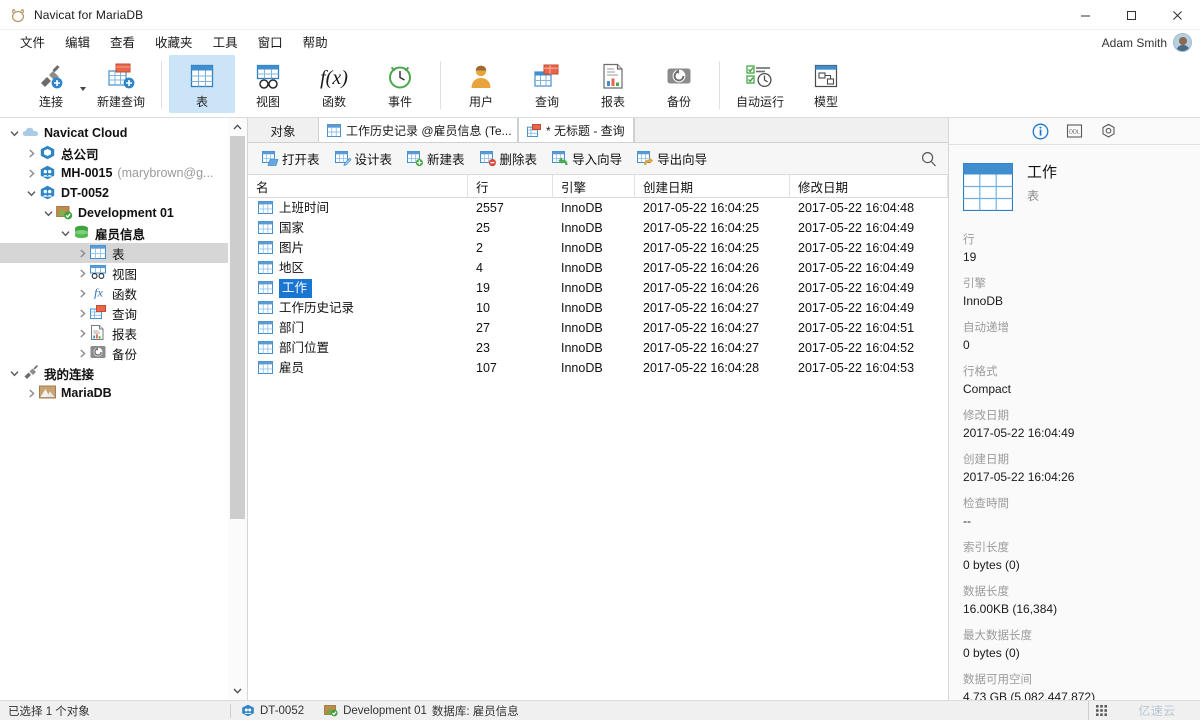 The height and width of the screenshot is (720, 1200). What do you see at coordinates (1081, 337) in the screenshot?
I see `property-row: 自动递增 0` at bounding box center [1081, 337].